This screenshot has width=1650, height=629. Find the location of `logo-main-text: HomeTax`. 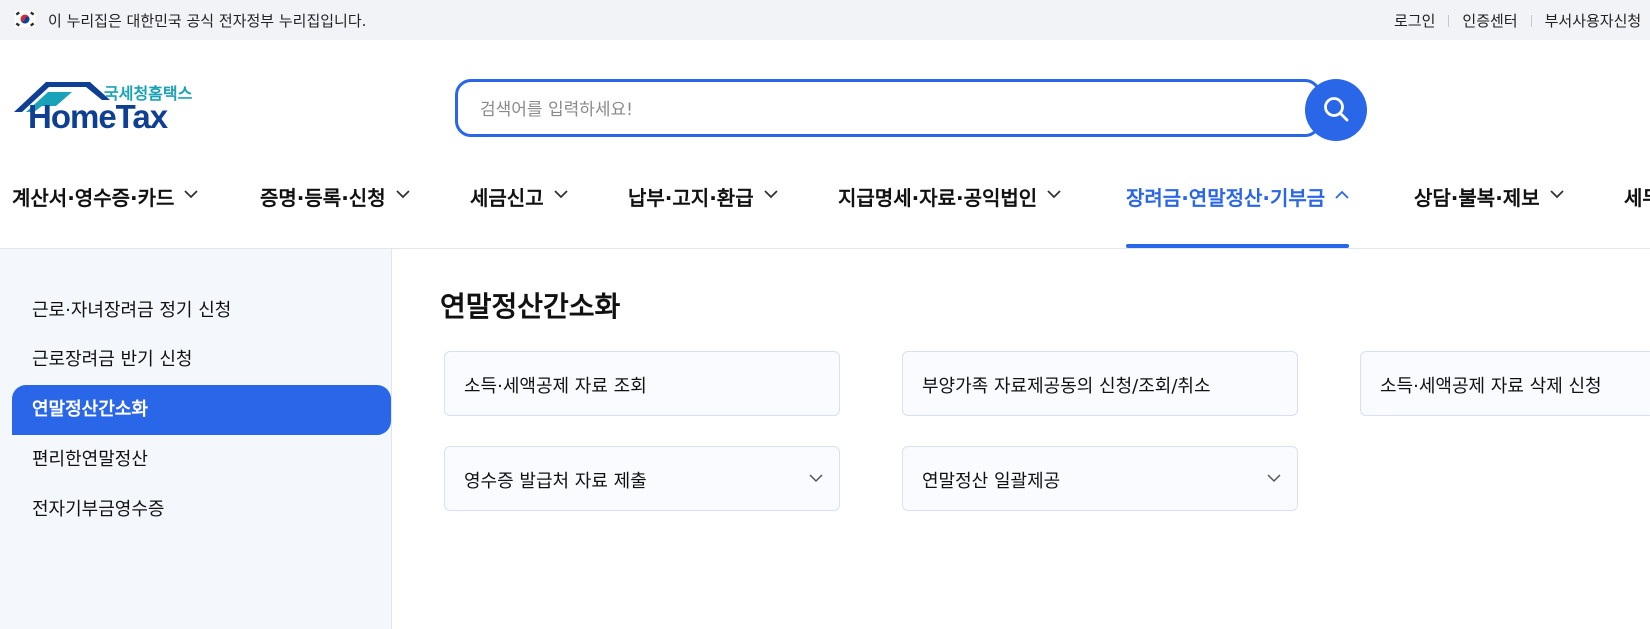

logo-main-text: HomeTax is located at coordinates (98, 116).